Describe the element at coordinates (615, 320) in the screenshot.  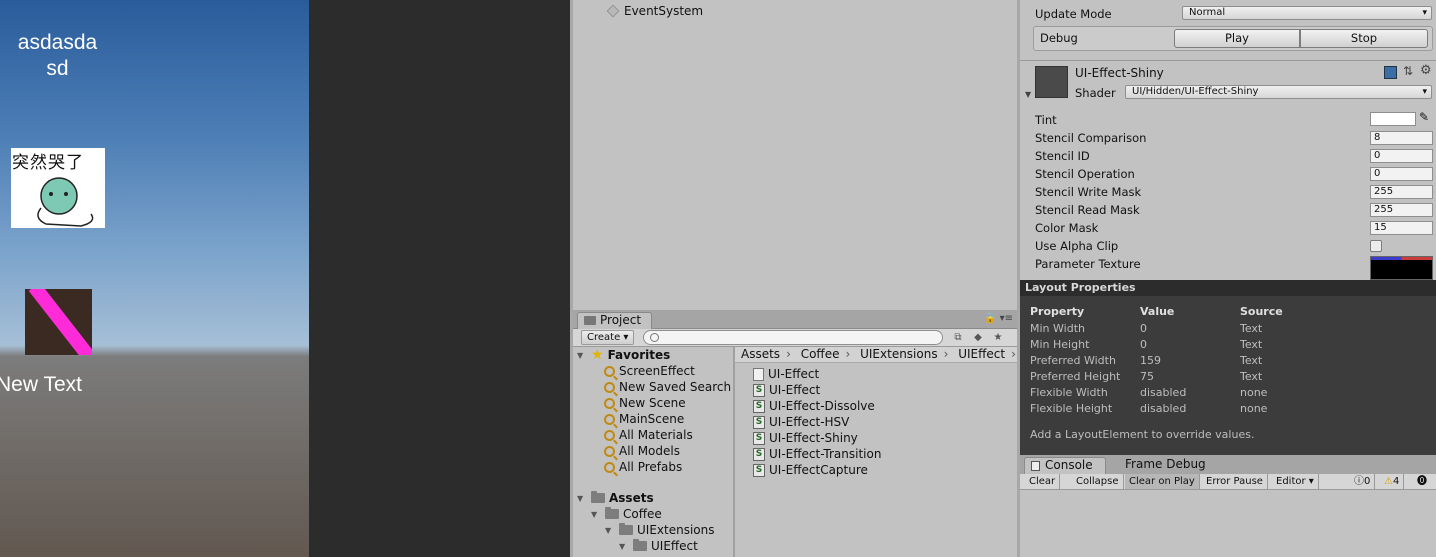
I see `tab-project: Project` at that location.